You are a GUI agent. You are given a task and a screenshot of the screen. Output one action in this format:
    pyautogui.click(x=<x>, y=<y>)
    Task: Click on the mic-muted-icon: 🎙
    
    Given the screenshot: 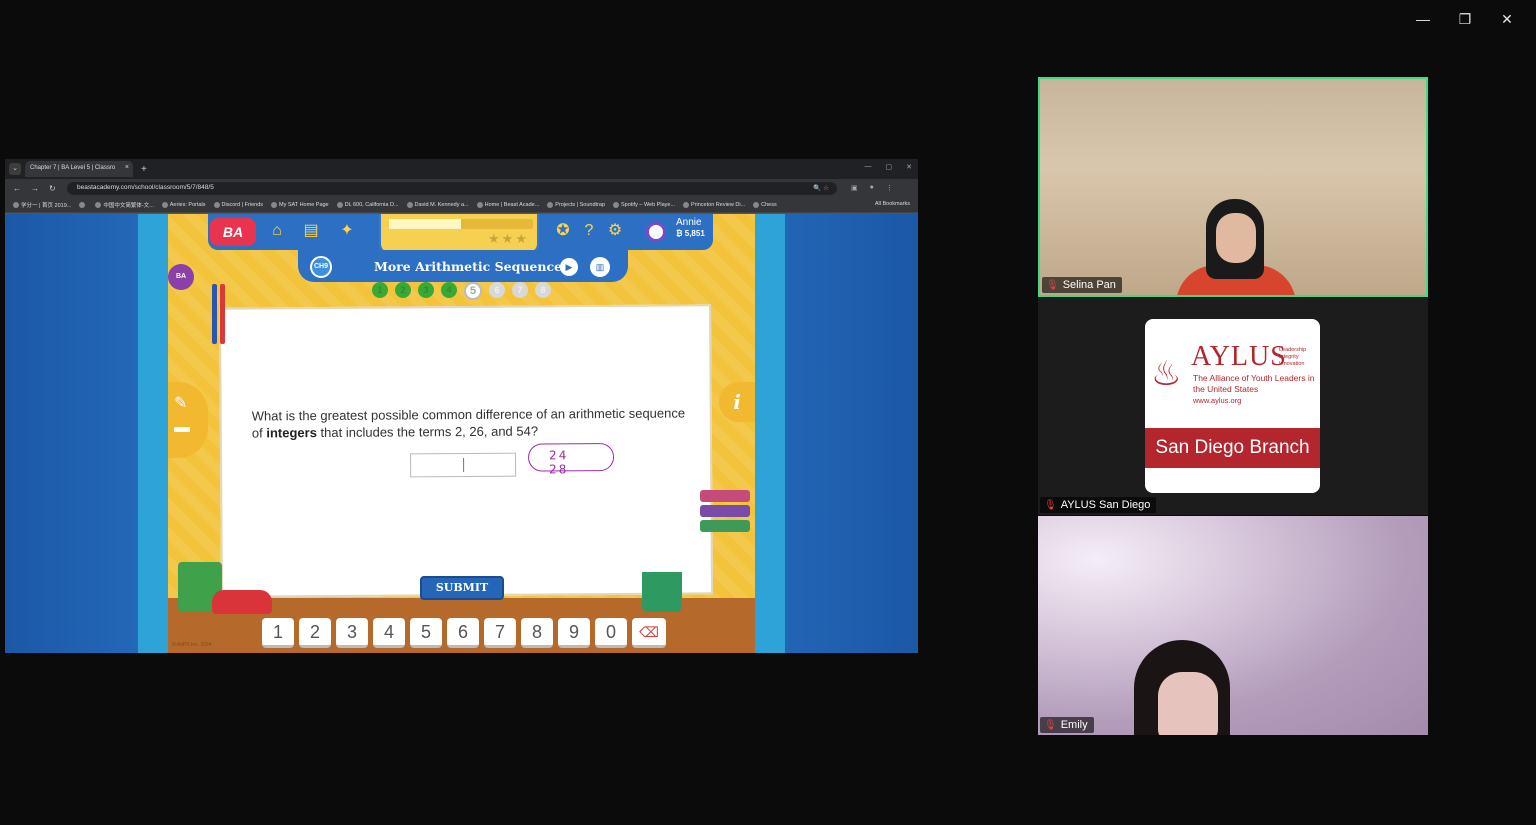 What is the action you would take?
    pyautogui.click(x=1052, y=285)
    